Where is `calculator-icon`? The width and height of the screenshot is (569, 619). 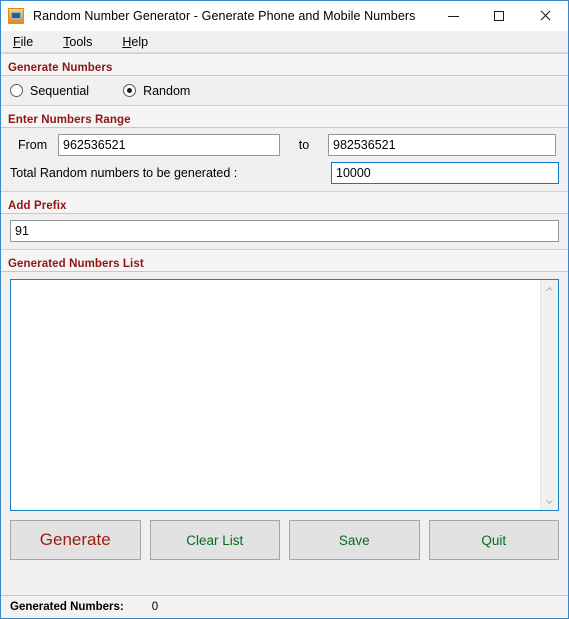 calculator-icon is located at coordinates (16, 16).